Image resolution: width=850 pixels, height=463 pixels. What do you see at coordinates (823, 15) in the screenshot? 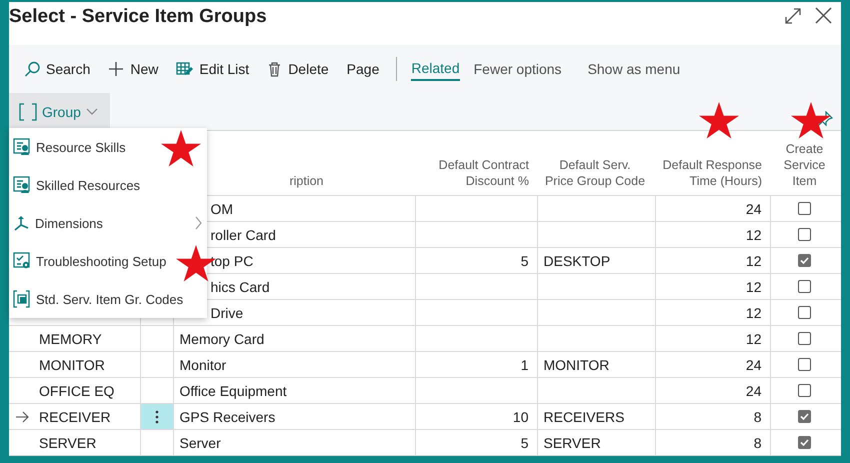
I see `close-icon` at bounding box center [823, 15].